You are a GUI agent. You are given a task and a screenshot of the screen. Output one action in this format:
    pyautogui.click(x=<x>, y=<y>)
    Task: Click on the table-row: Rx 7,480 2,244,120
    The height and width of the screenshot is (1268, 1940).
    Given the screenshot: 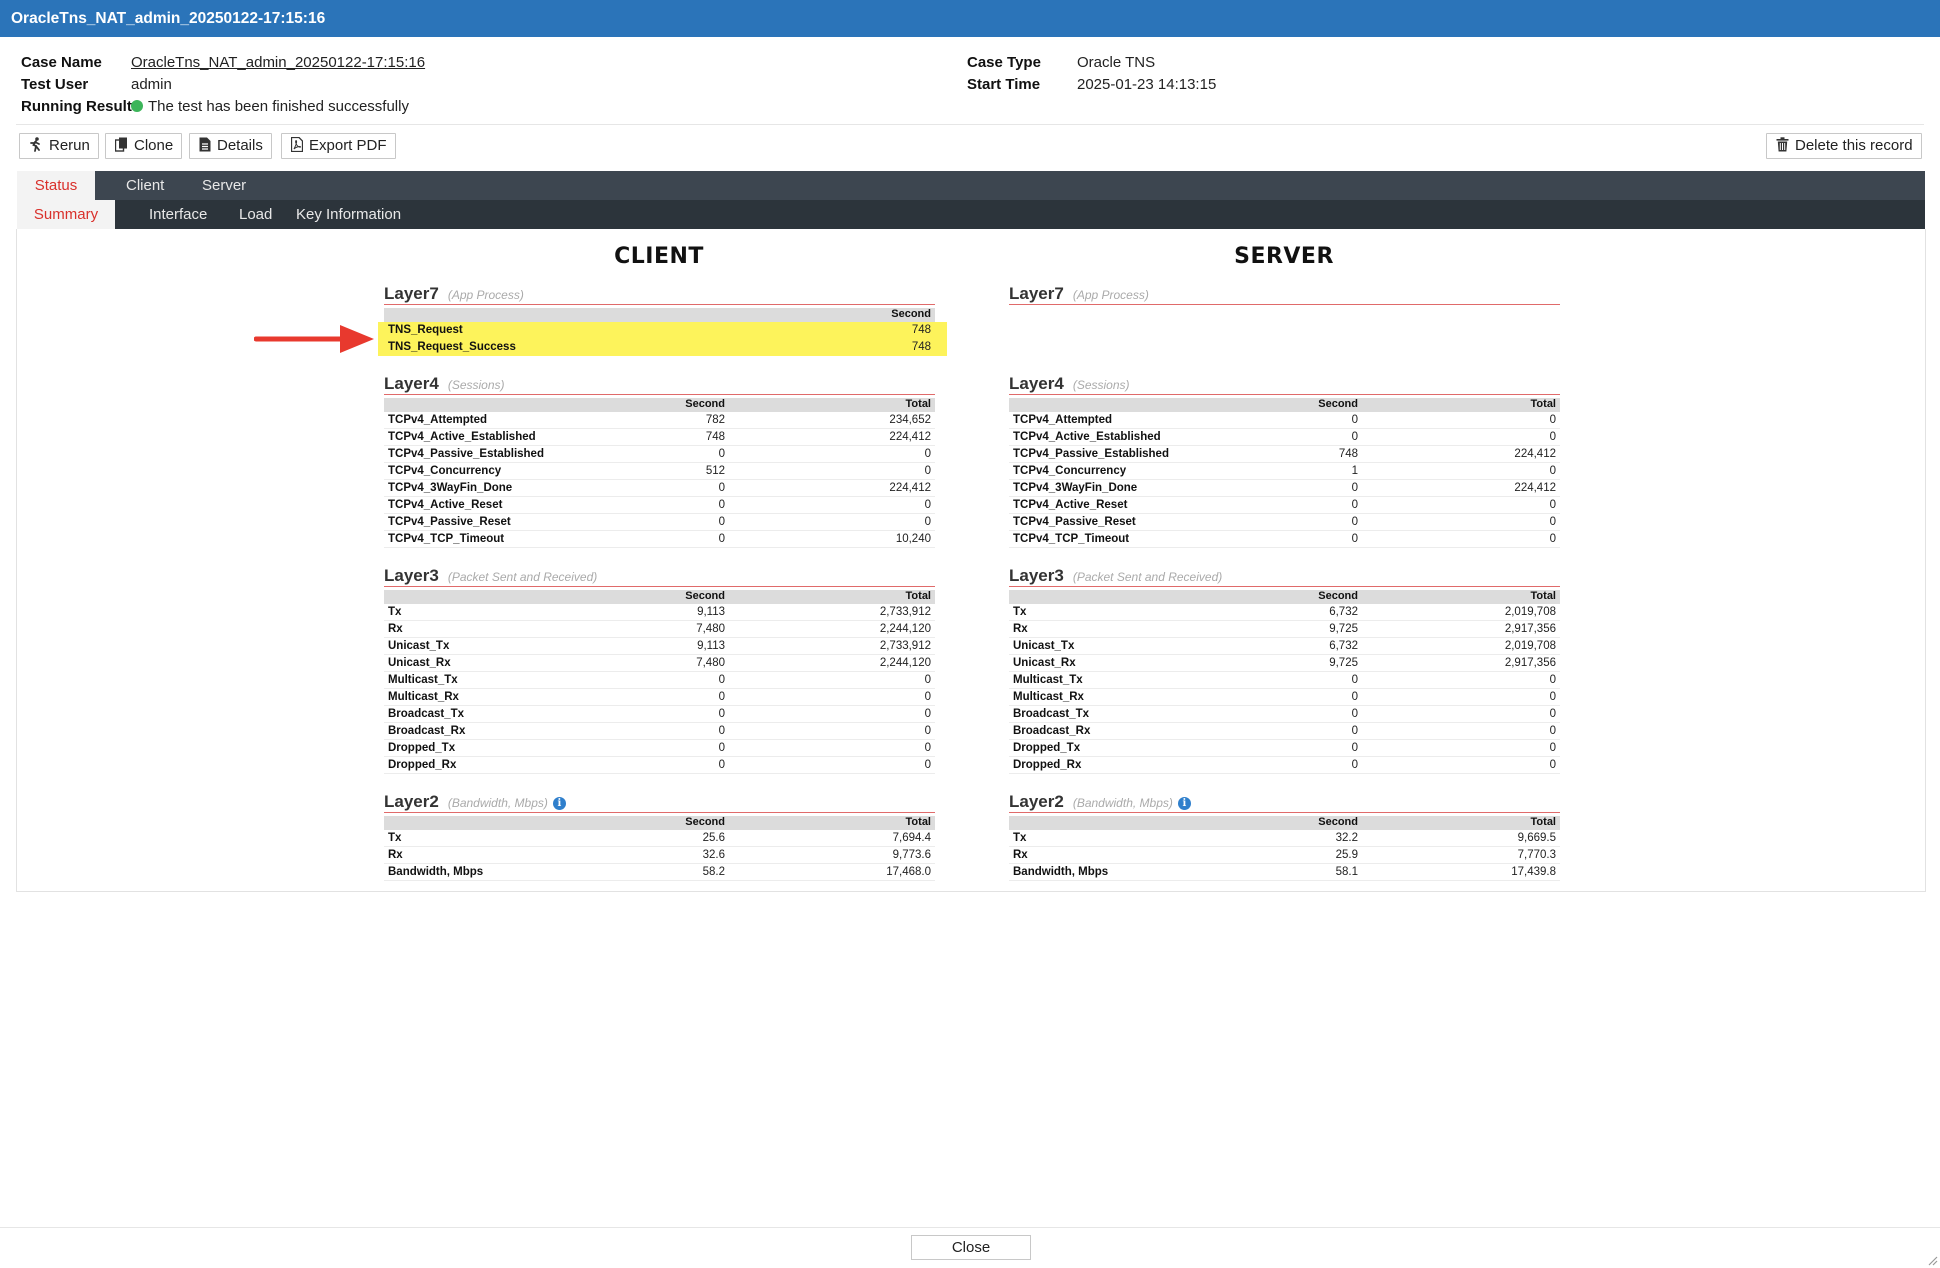 What is the action you would take?
    pyautogui.click(x=659, y=629)
    